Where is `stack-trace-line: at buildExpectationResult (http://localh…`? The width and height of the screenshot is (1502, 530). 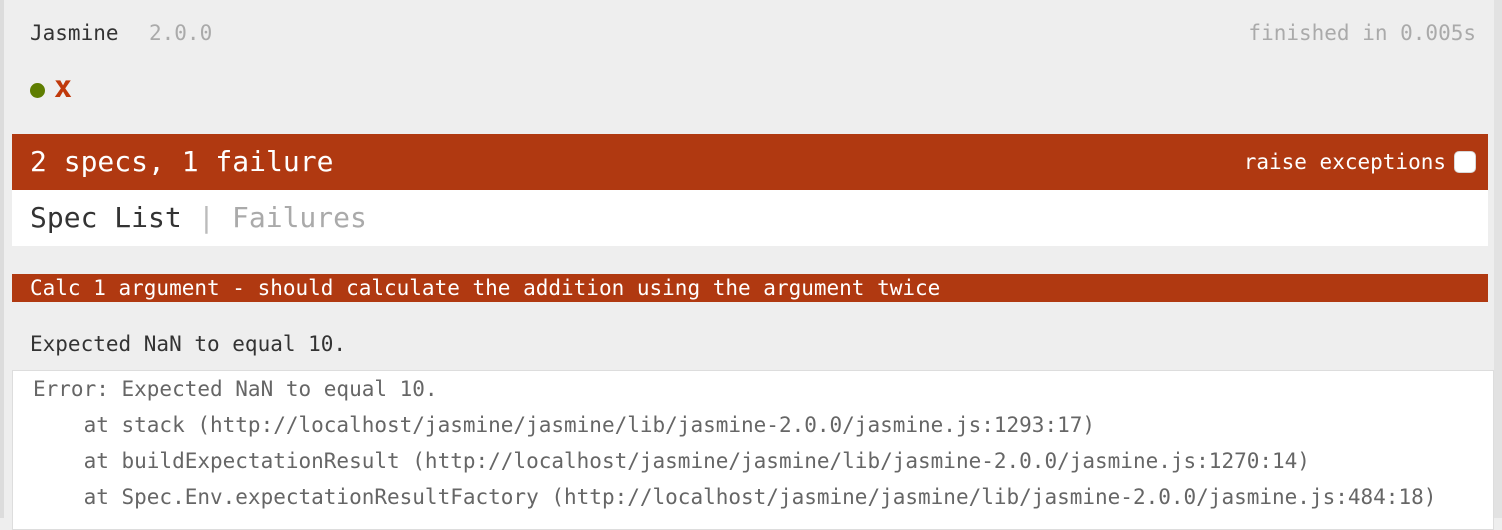
stack-trace-line: at buildExpectationResult (http://localh… is located at coordinates (671, 461).